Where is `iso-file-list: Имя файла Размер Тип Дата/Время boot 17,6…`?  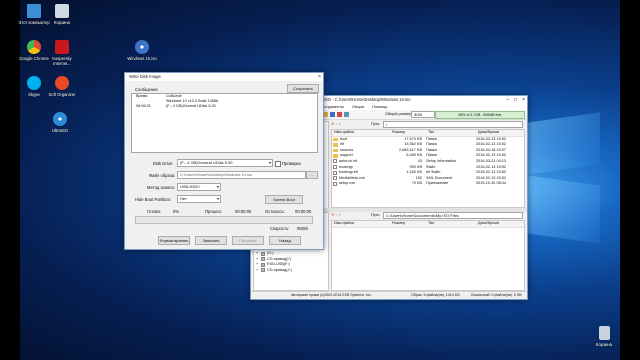
iso-file-list: Имя файла Размер Тип Дата/Время boot 17,6… is located at coordinates (428, 168).